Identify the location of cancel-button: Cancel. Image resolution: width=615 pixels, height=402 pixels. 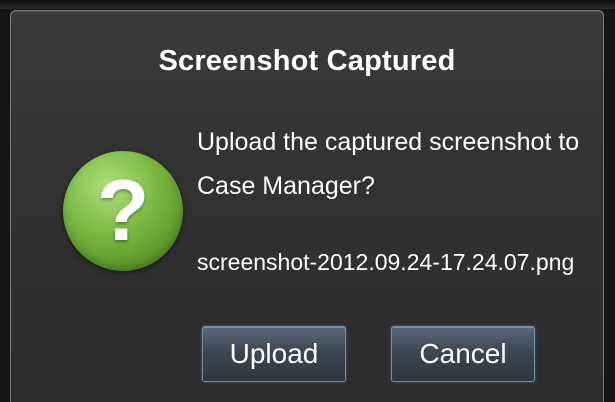
(463, 354).